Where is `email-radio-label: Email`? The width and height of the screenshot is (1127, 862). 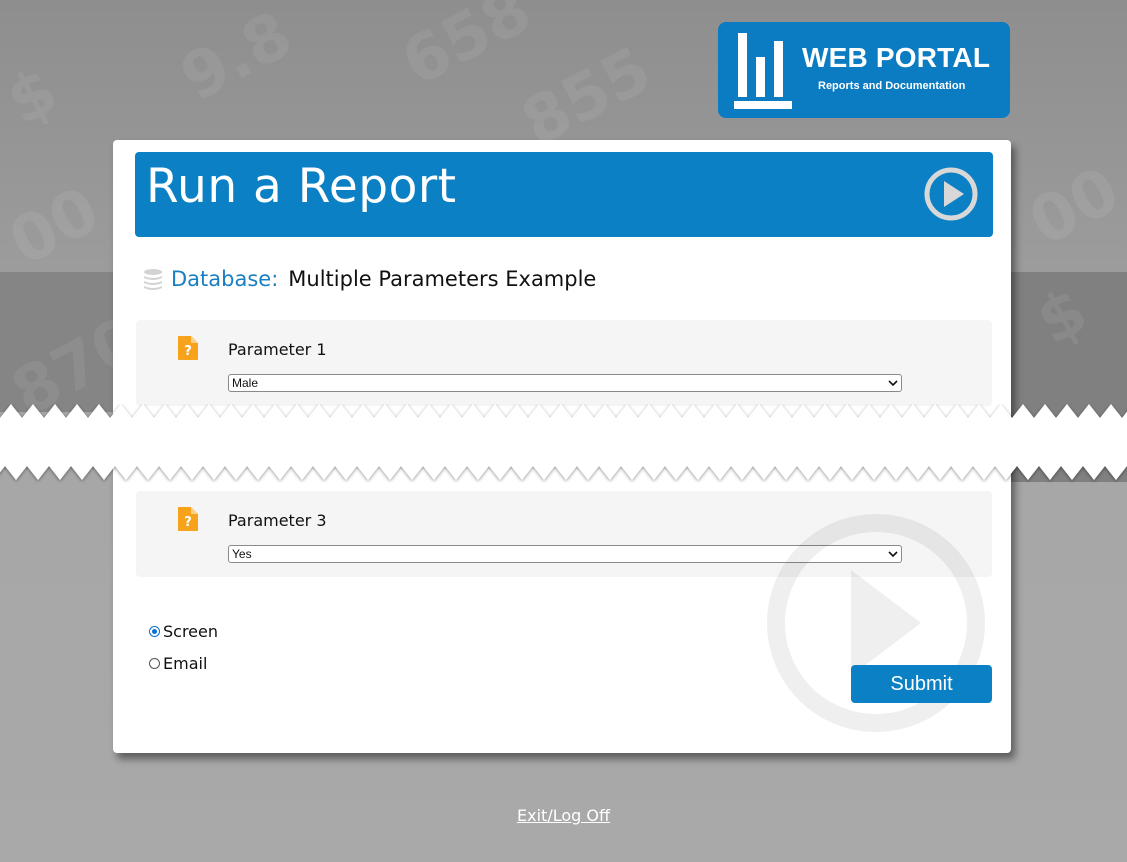 email-radio-label: Email is located at coordinates (185, 663).